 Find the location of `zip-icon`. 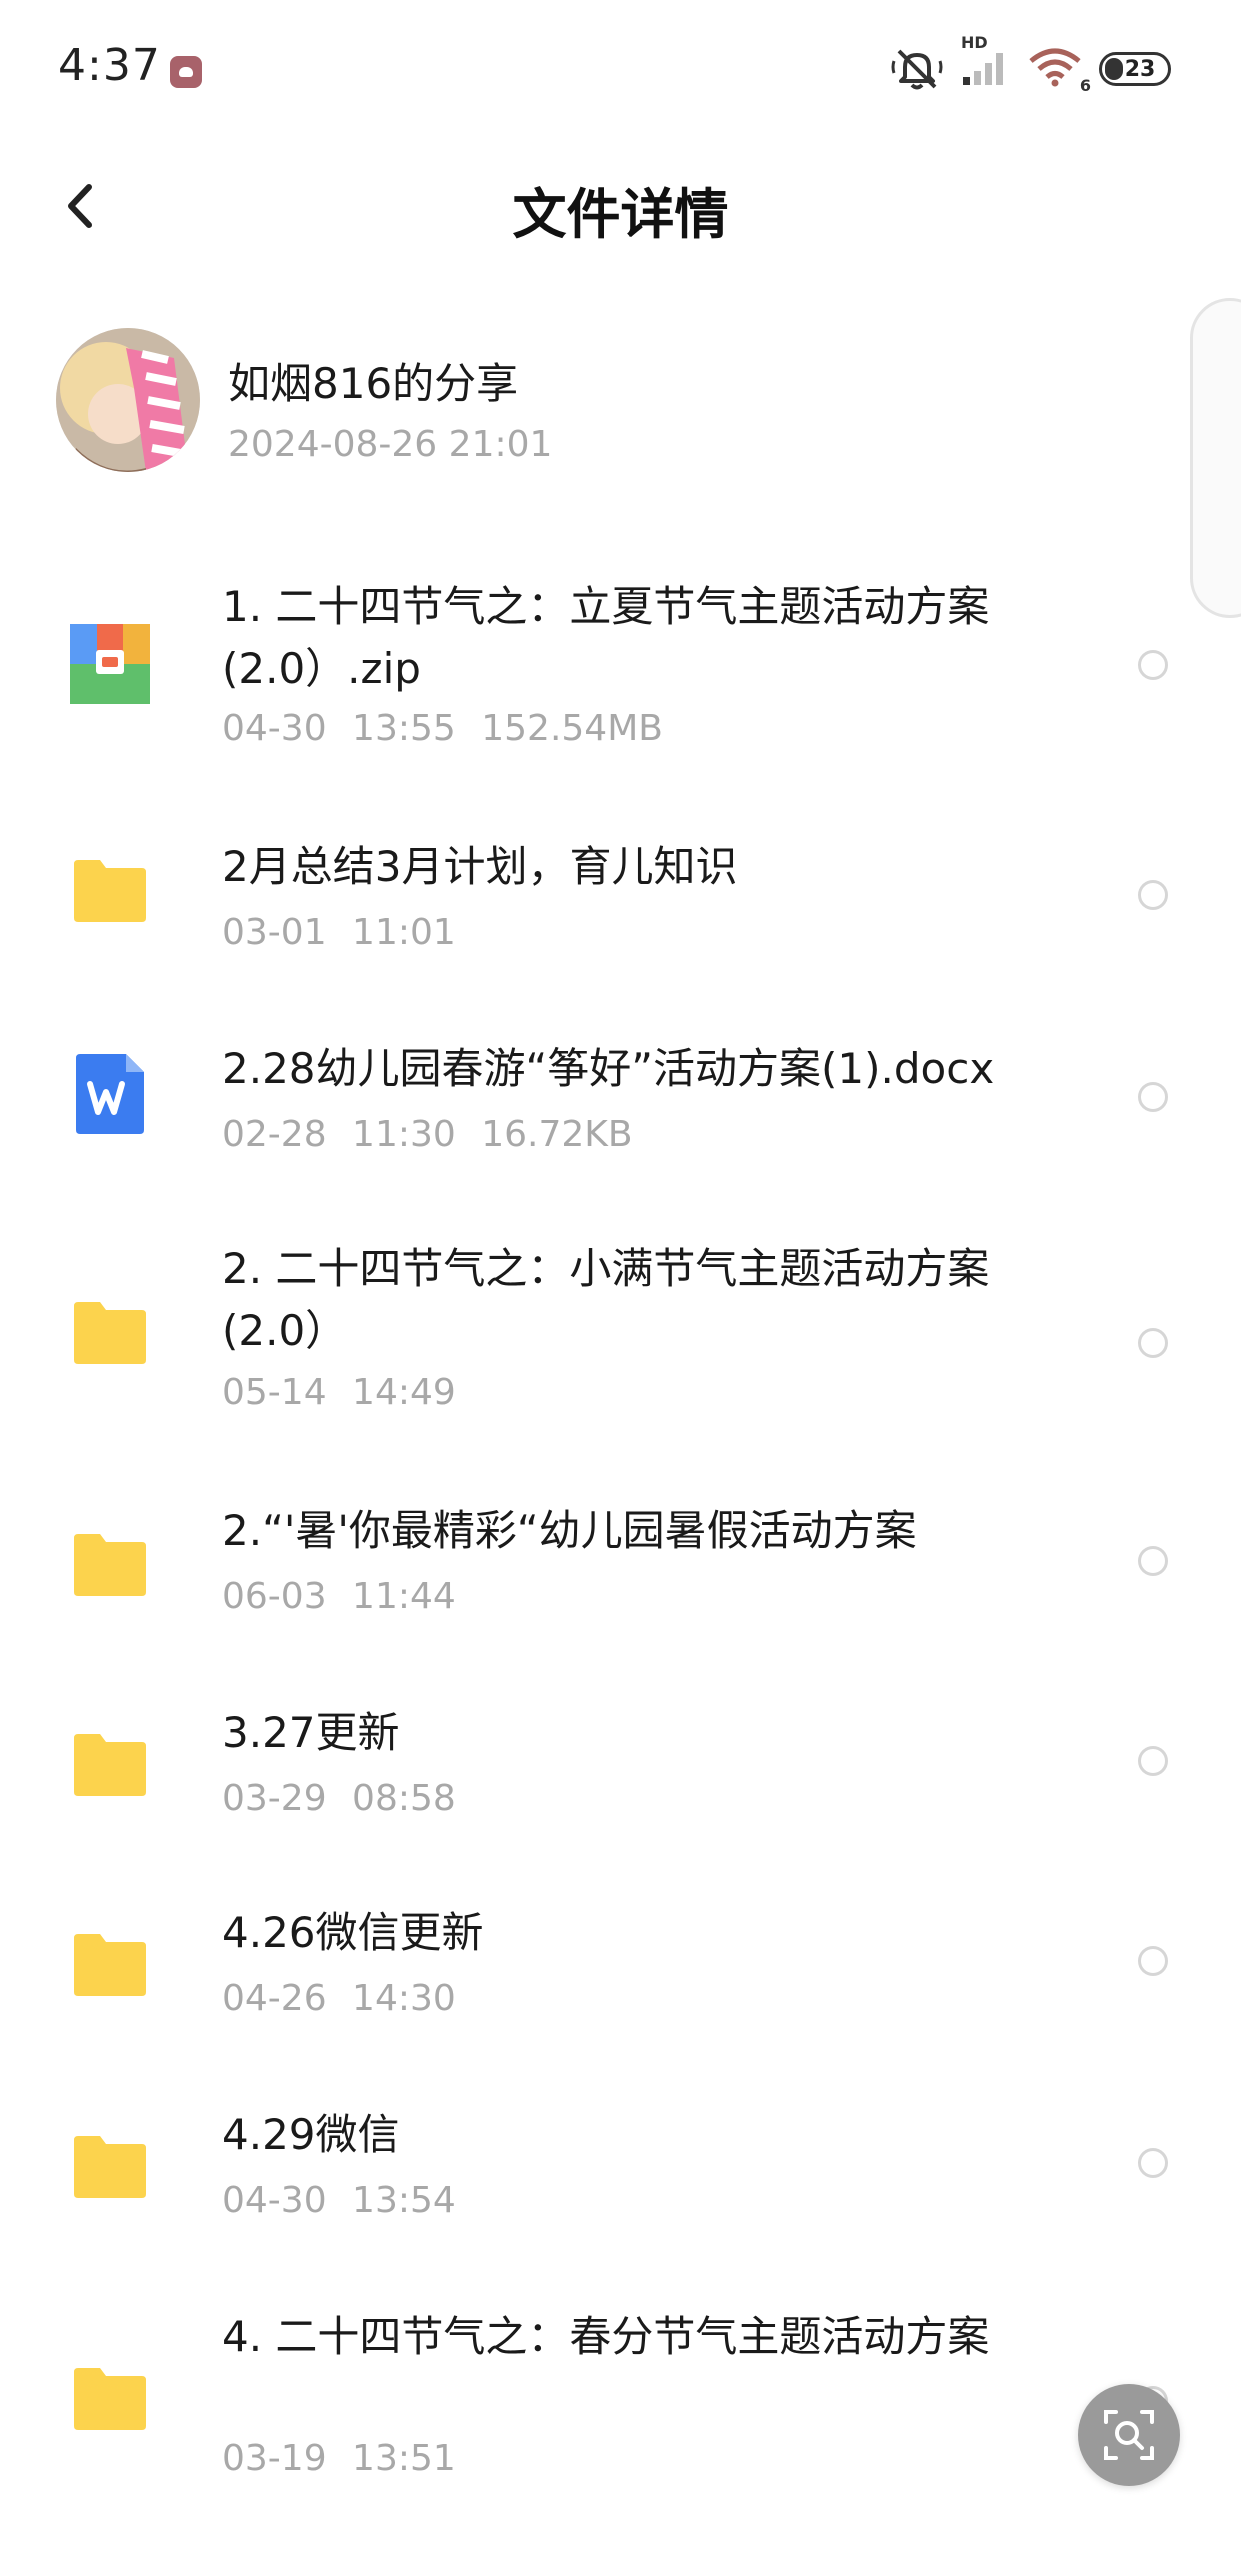

zip-icon is located at coordinates (110, 664).